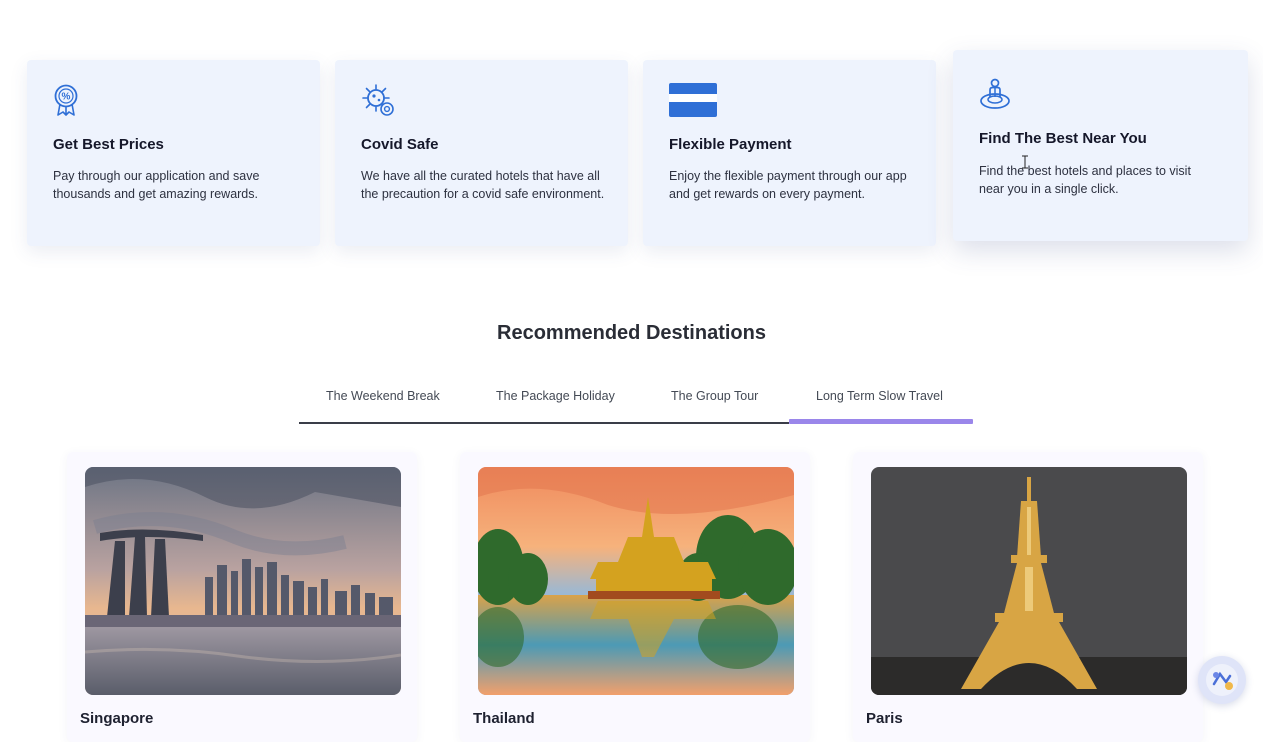 The width and height of the screenshot is (1263, 742). Describe the element at coordinates (636, 581) in the screenshot. I see `thailand-pagoda-photo` at that location.